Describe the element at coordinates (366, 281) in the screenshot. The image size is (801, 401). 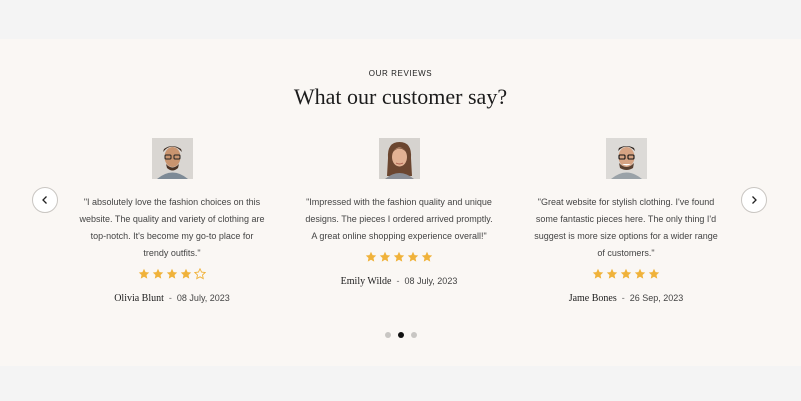
I see `reviewer-name: Emily Wilde` at that location.